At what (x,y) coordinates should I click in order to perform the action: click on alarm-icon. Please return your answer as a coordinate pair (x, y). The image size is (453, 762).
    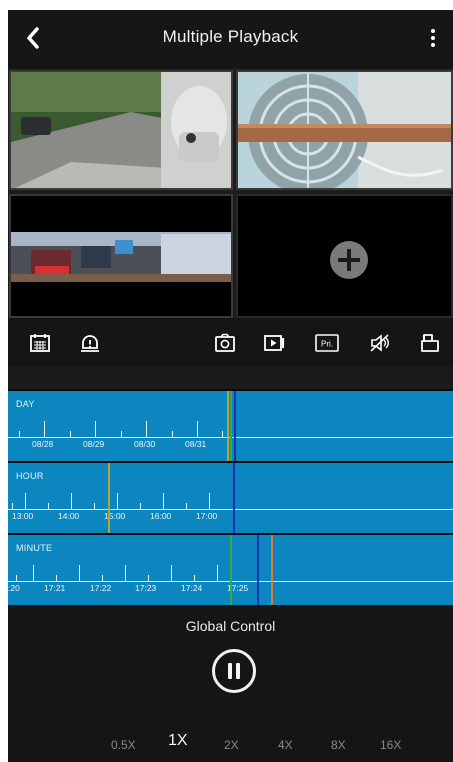
    Looking at the image, I should click on (90, 343).